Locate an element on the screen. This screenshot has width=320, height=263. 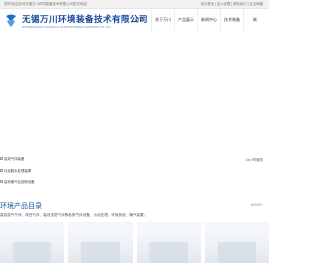
nav-home: 首页 is located at coordinates (139, 20).